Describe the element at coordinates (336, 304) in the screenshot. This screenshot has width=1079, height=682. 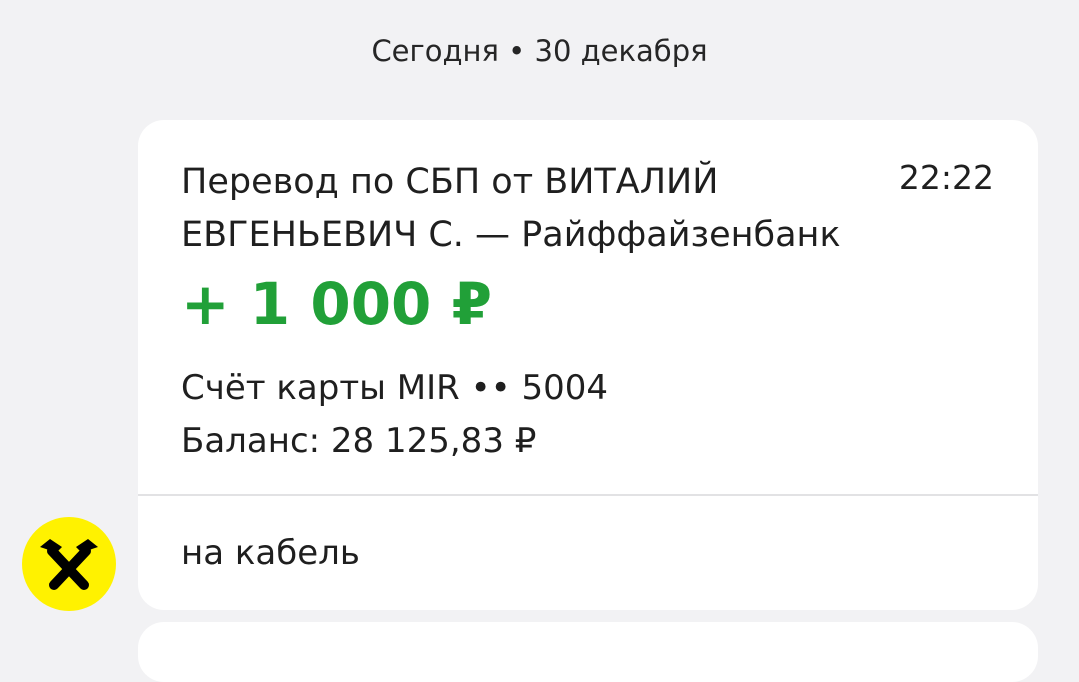
I see `transaction-amount: + 1 000 ₽` at that location.